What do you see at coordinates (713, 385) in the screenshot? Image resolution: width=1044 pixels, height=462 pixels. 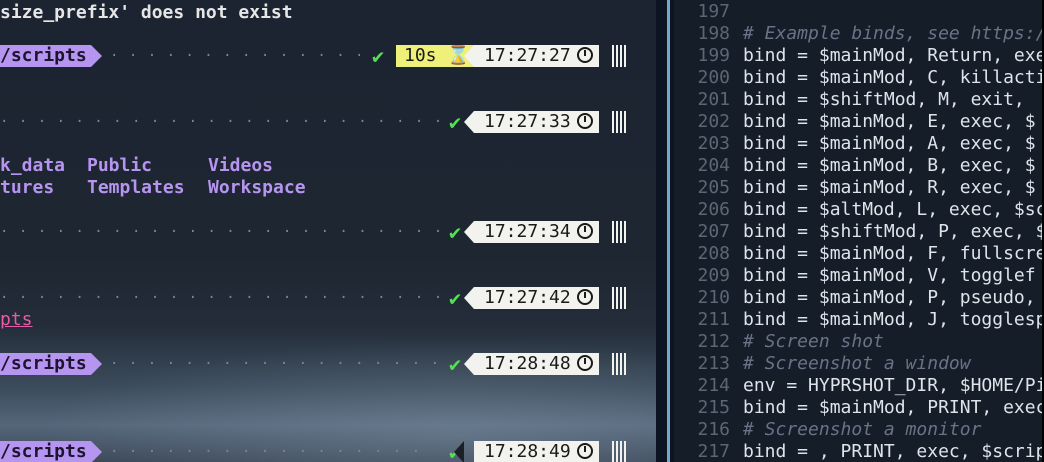 I see `line-number: 214` at bounding box center [713, 385].